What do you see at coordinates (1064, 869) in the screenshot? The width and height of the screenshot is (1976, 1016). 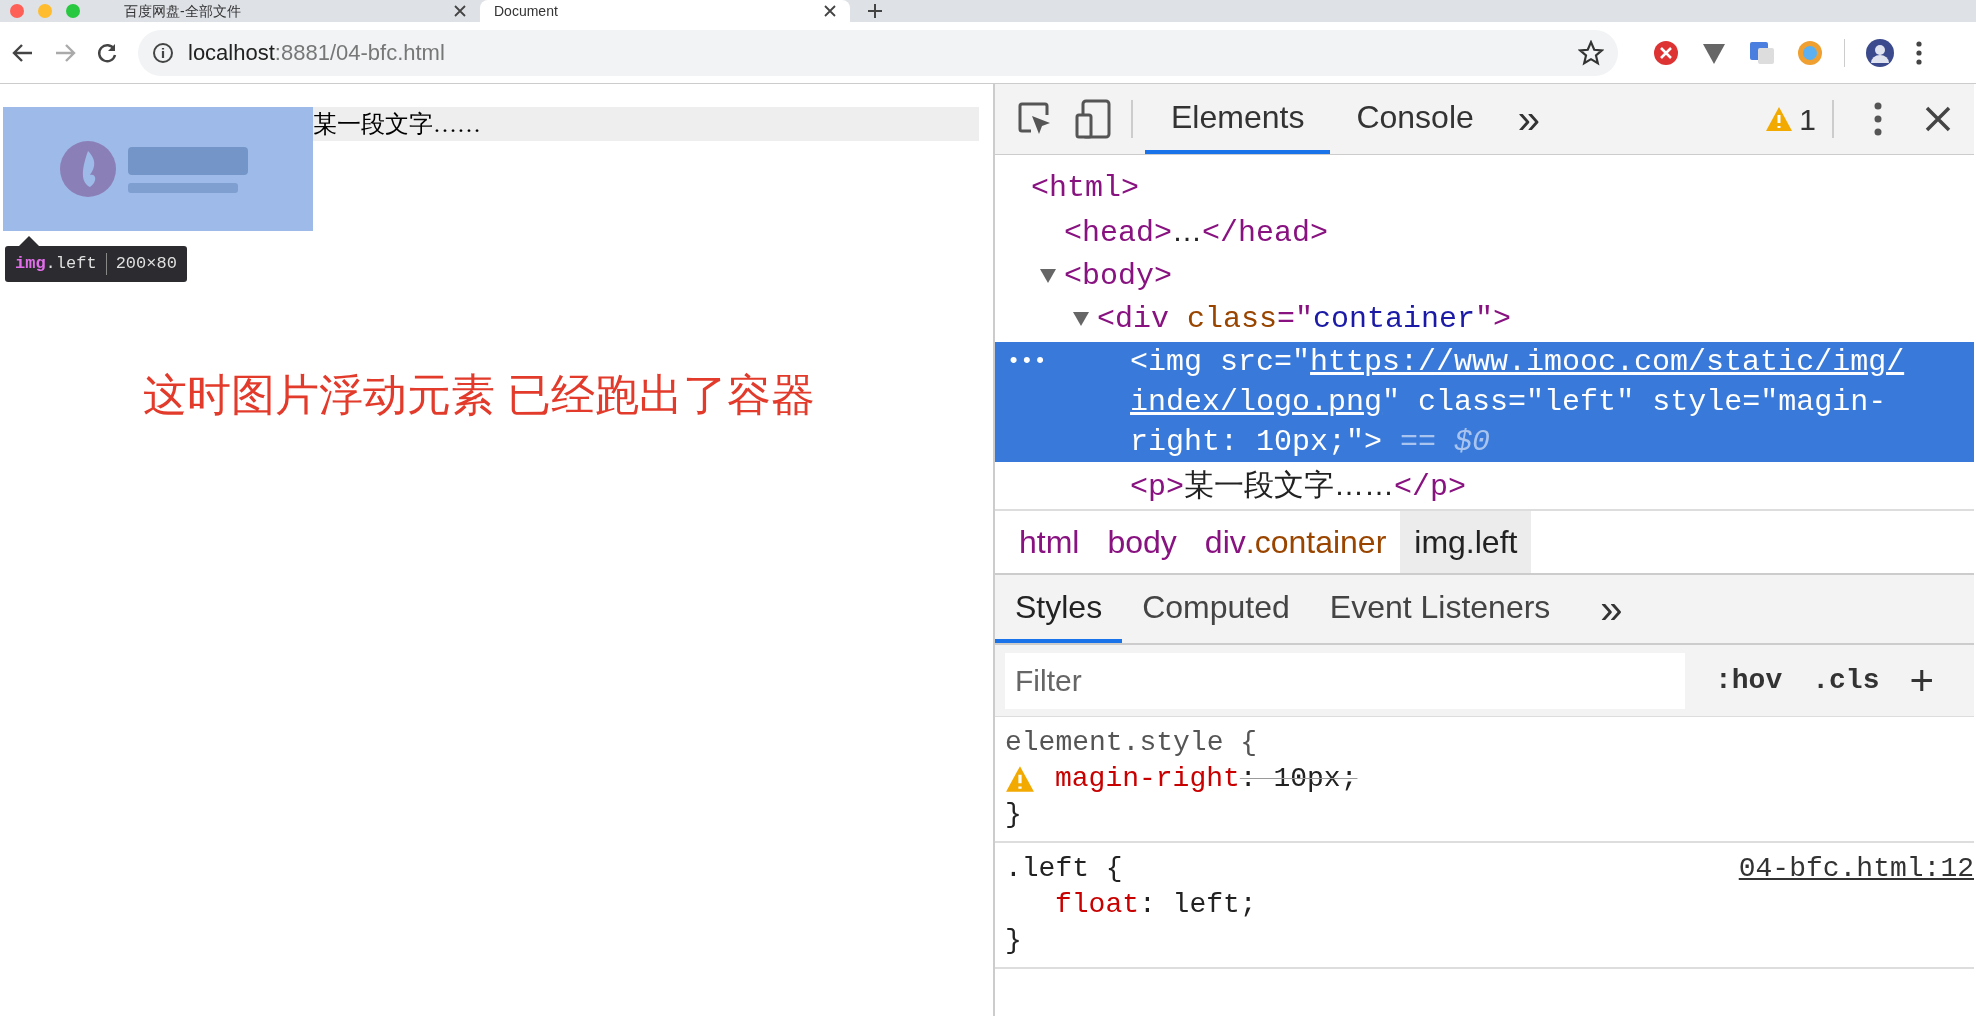 I see `rule-selector: .left {` at bounding box center [1064, 869].